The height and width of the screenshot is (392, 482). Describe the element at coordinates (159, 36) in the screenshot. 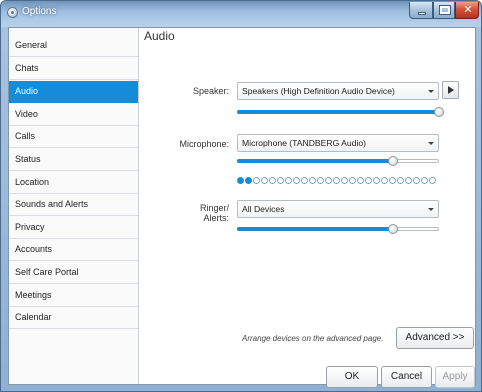

I see `page-title: Audio` at that location.